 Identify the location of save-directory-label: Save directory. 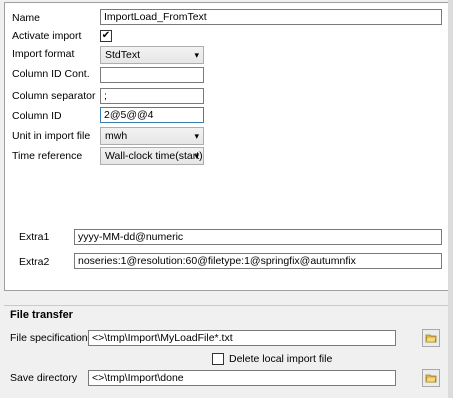
(44, 378).